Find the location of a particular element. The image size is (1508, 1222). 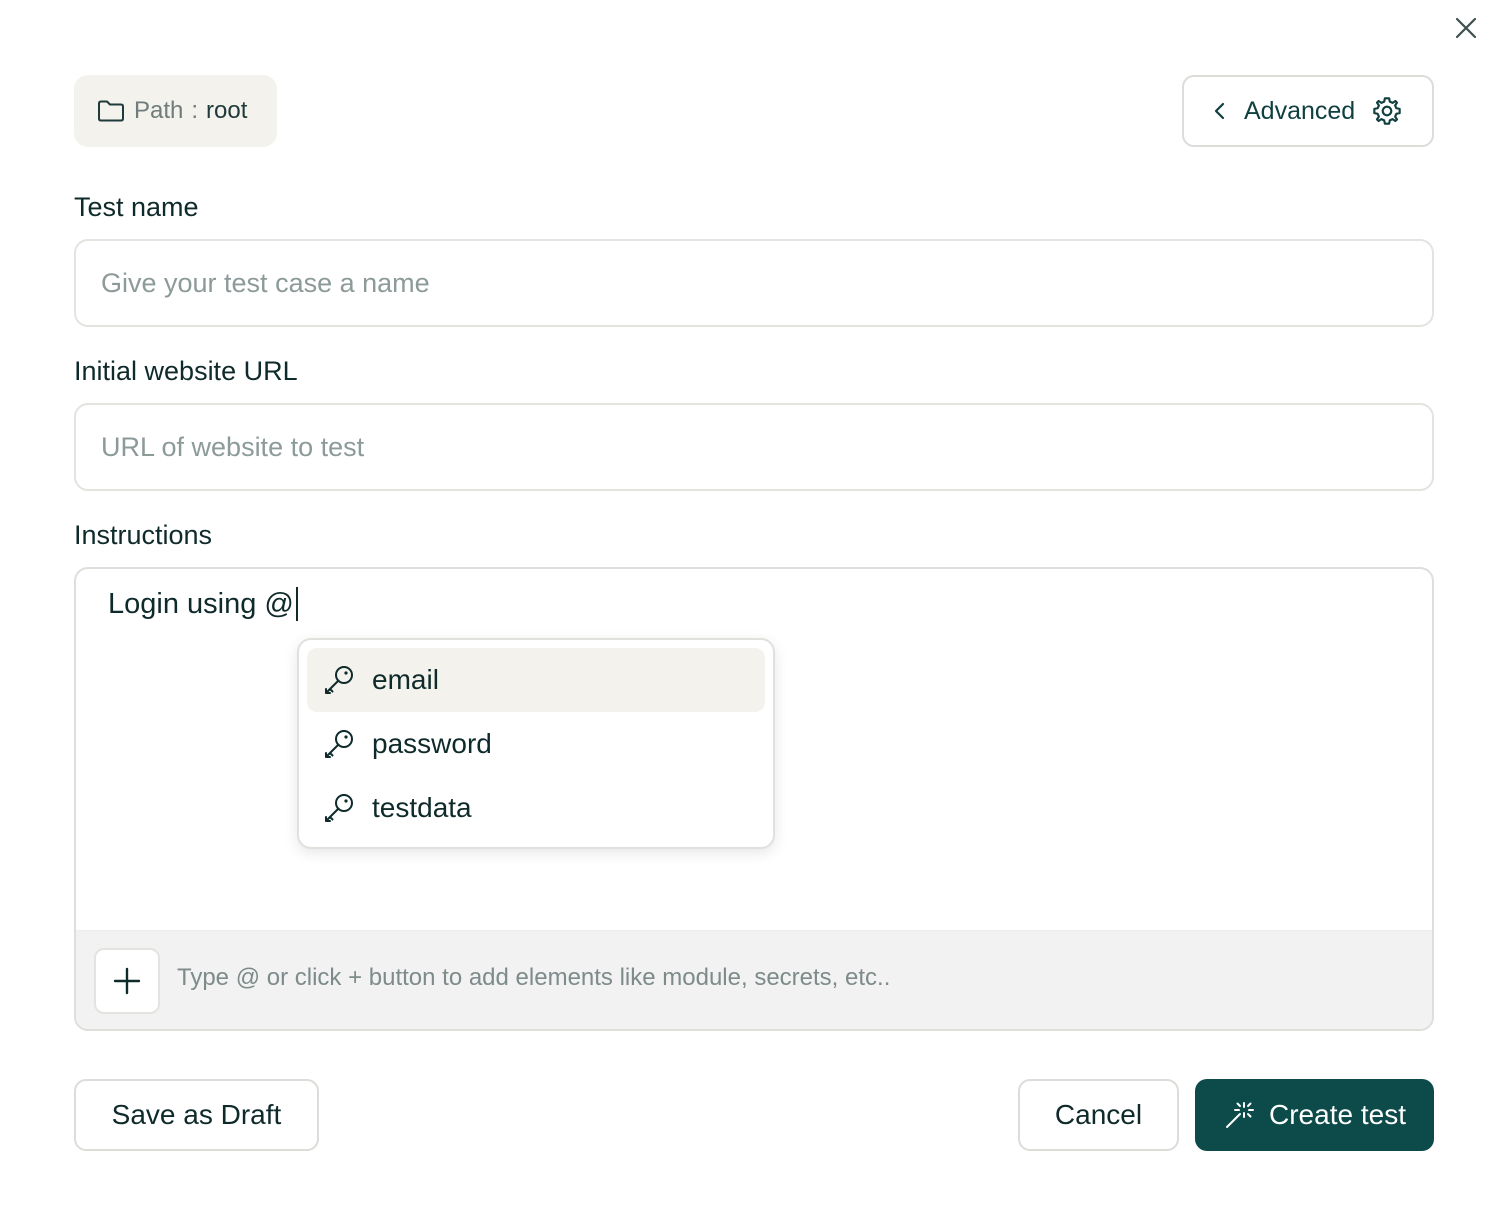

create-test-button: Create test is located at coordinates (1314, 1115).